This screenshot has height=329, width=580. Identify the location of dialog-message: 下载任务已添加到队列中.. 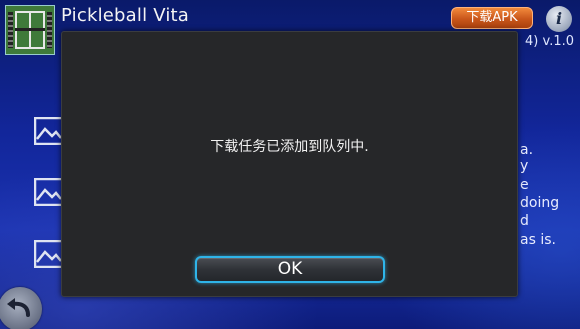
(289, 147).